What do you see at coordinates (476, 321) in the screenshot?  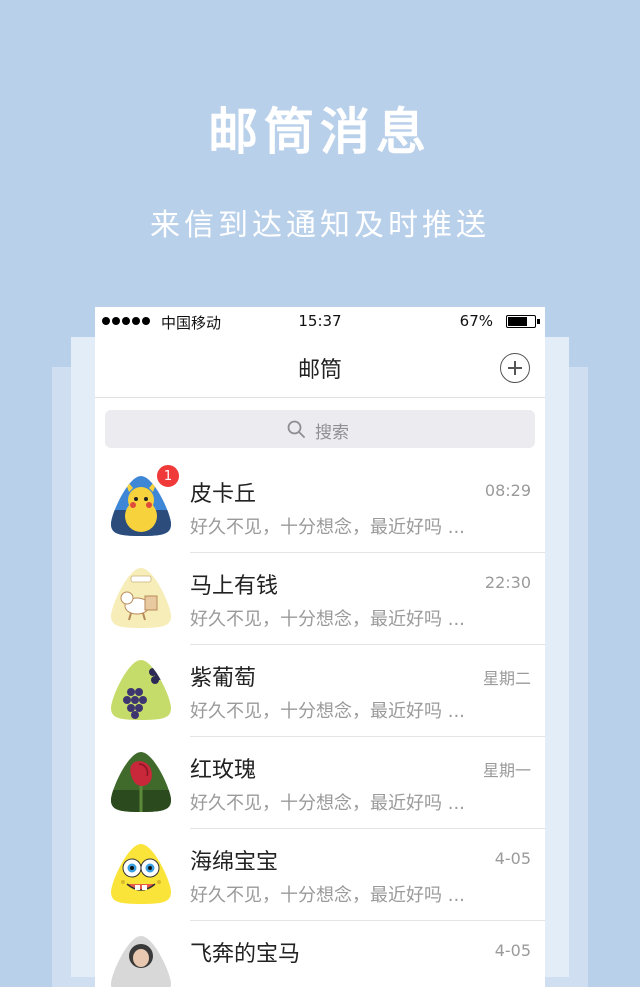 I see `battery-percent: 67%` at bounding box center [476, 321].